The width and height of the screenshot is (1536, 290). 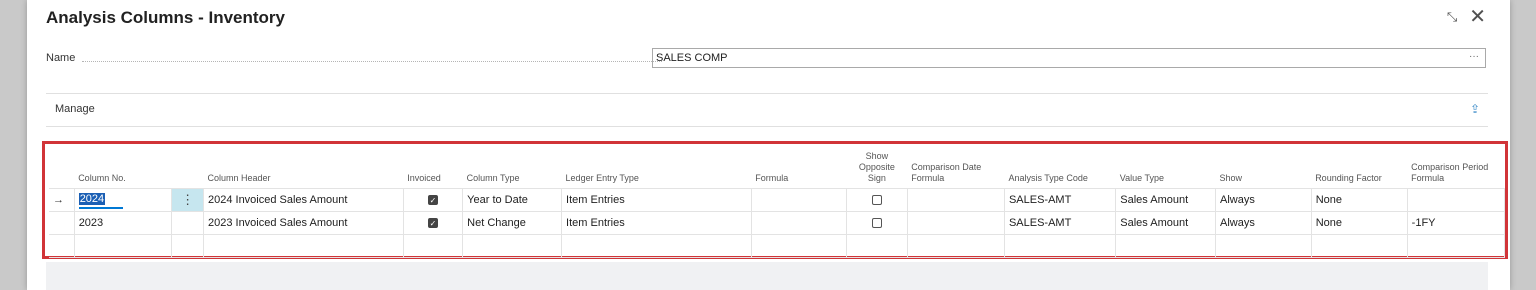 I want to click on col-invoiced-header: Invoiced, so click(x=432, y=167).